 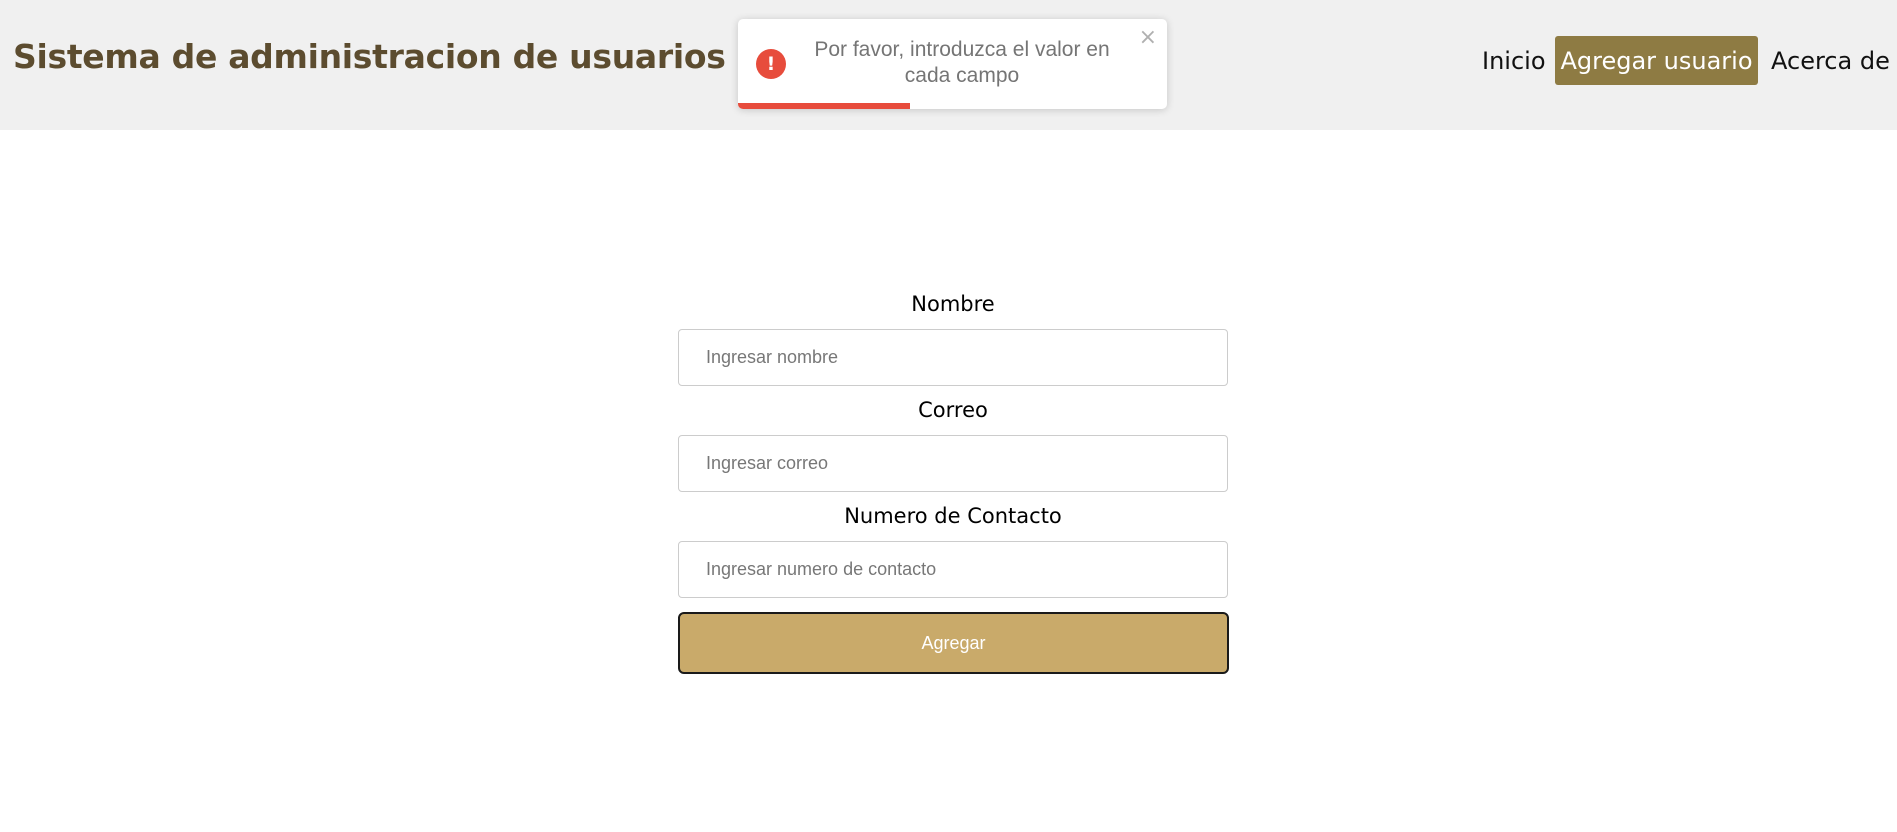 I want to click on correo-input, so click(x=953, y=463).